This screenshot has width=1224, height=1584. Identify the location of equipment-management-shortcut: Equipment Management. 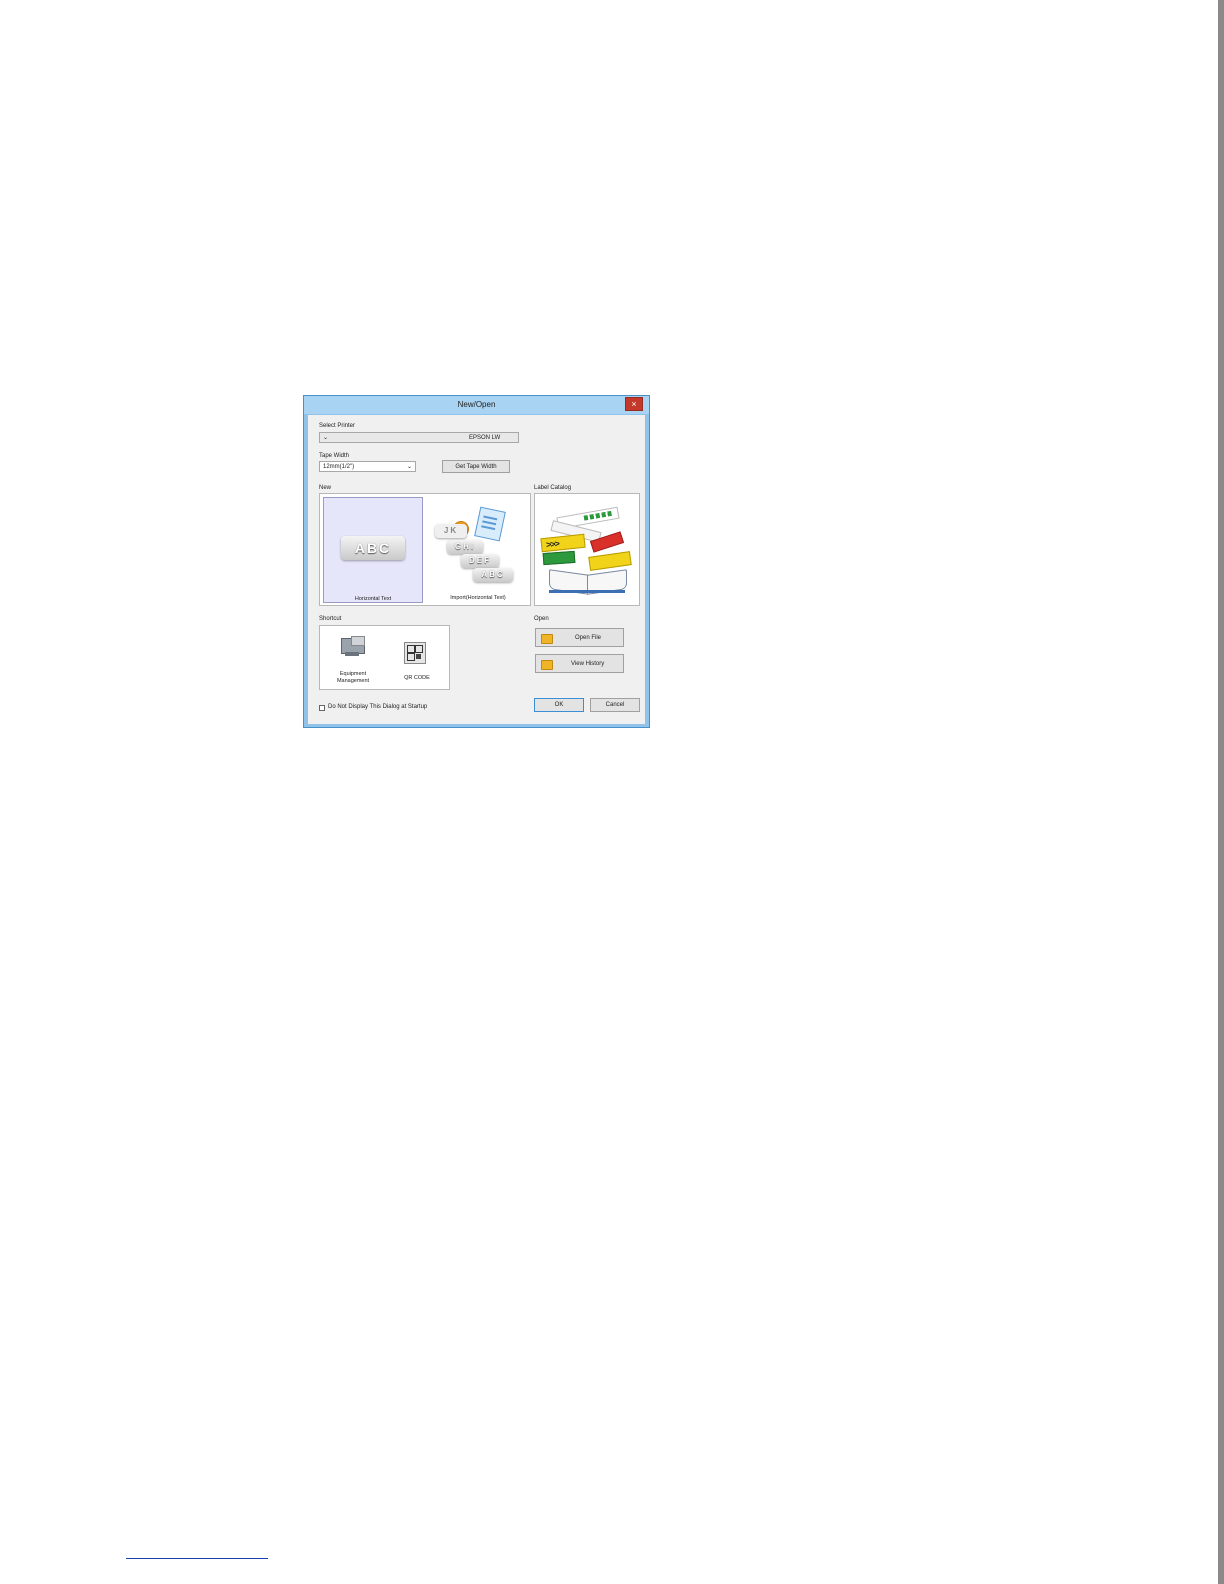
(353, 658).